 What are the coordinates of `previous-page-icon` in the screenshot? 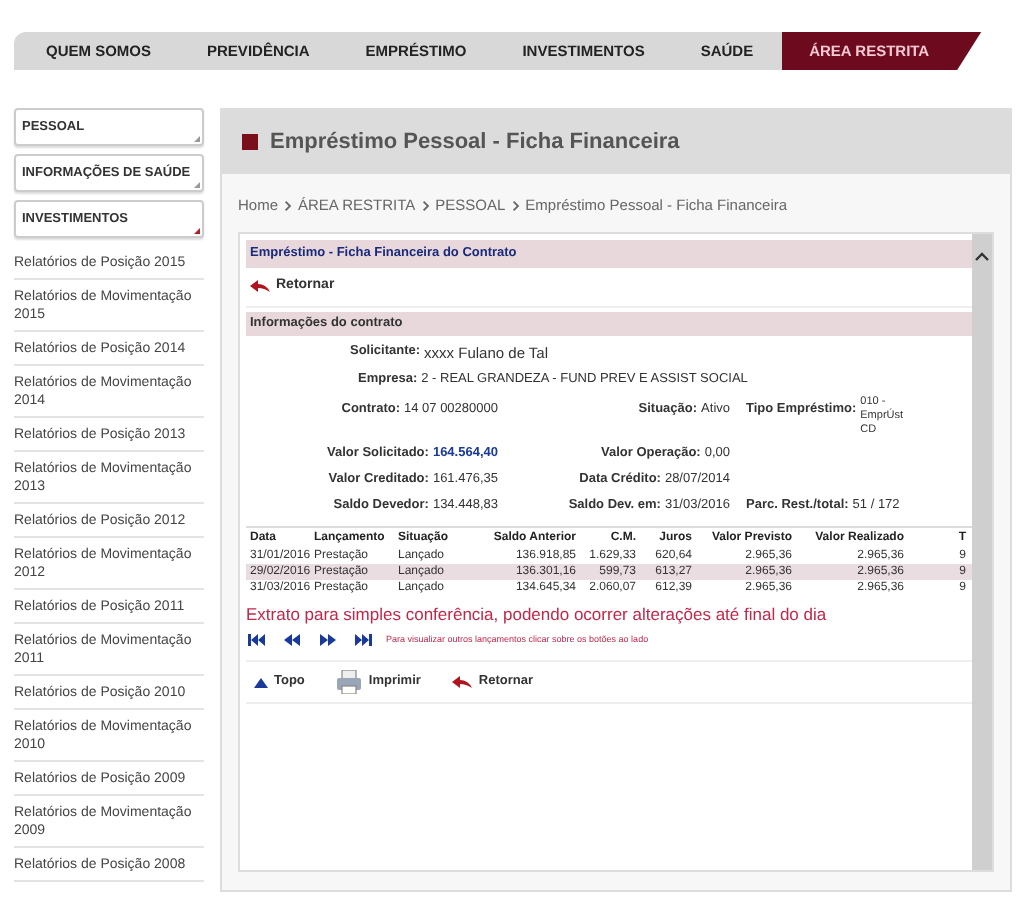 It's located at (292, 640).